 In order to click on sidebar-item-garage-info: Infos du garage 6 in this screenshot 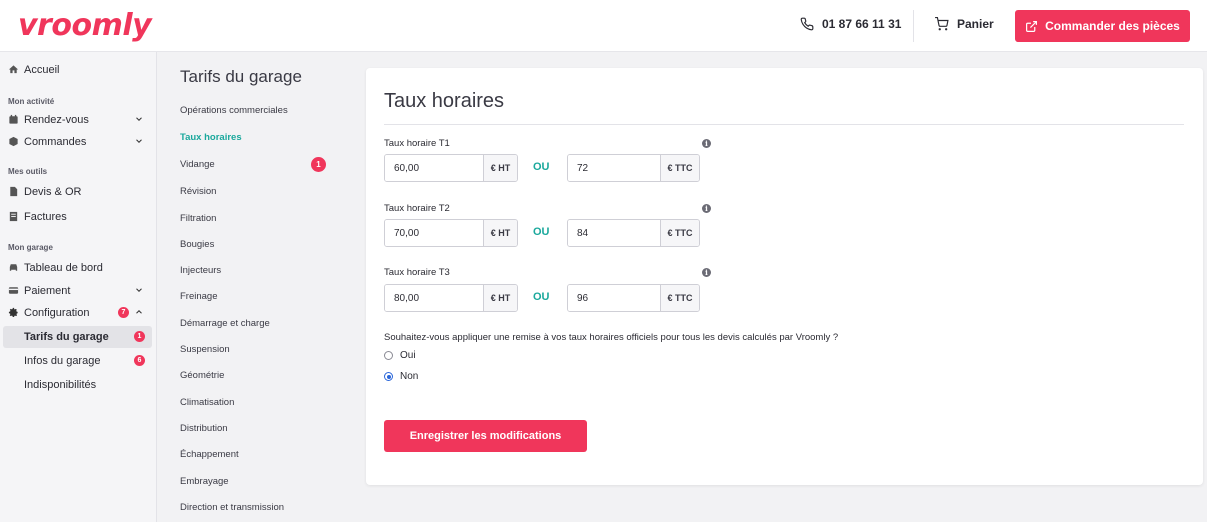, I will do `click(78, 361)`.